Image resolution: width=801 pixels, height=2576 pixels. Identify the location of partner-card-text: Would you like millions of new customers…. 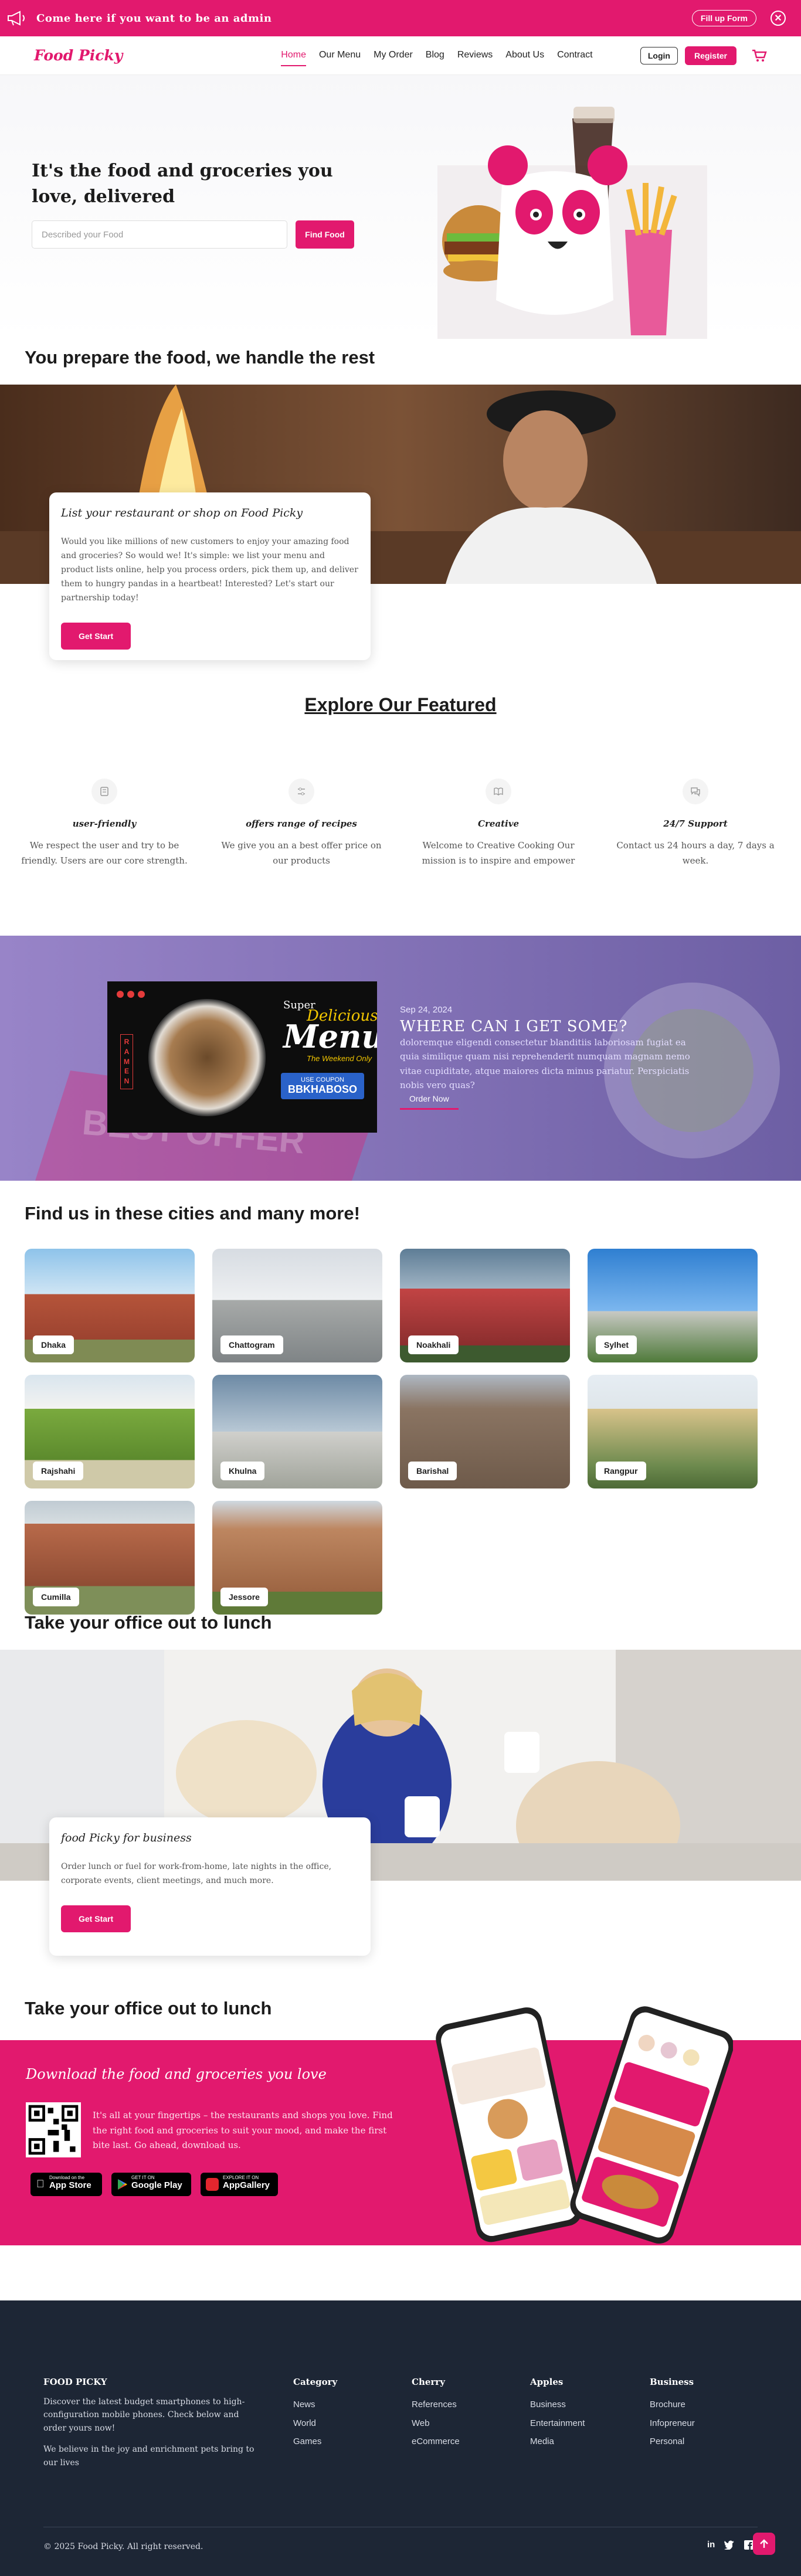
(209, 570).